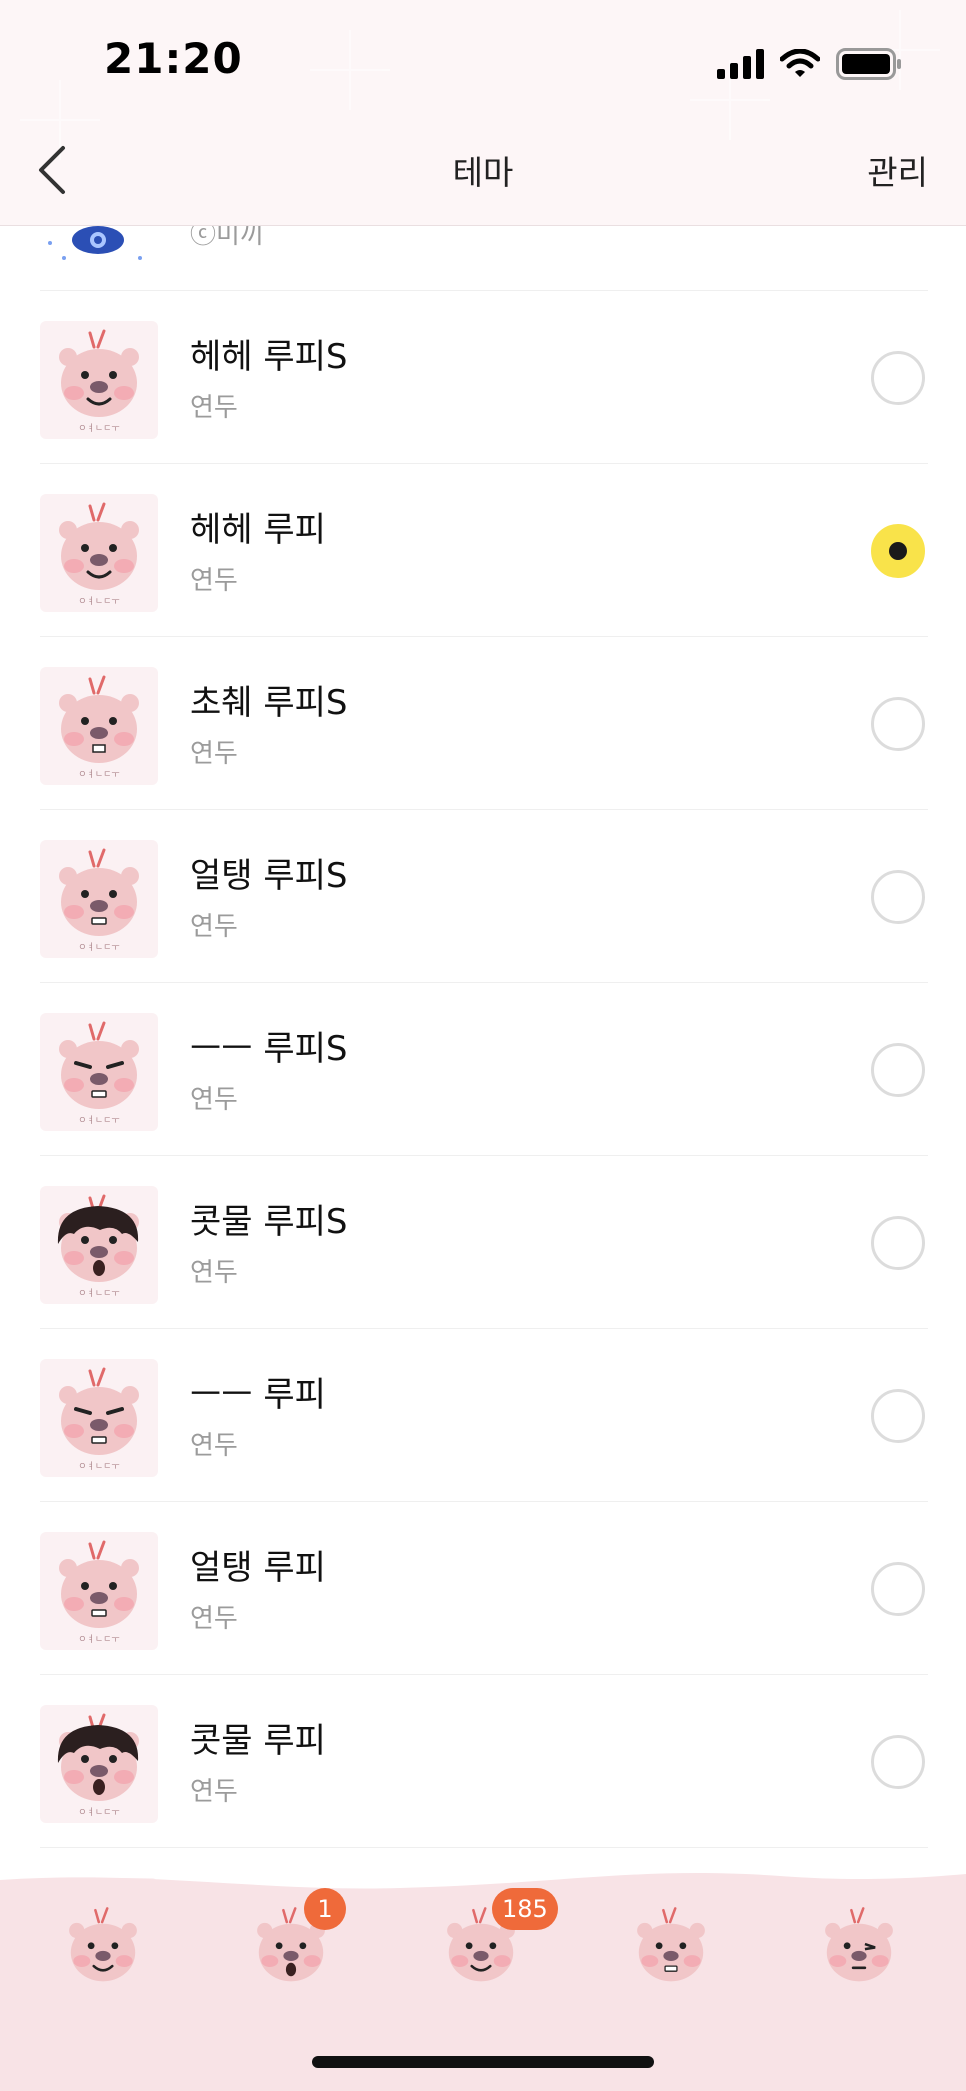  Describe the element at coordinates (484, 1761) in the screenshot. I see `theme-item: ㅇㅕㄴㄷㅜ 콧물 루피 연두` at that location.